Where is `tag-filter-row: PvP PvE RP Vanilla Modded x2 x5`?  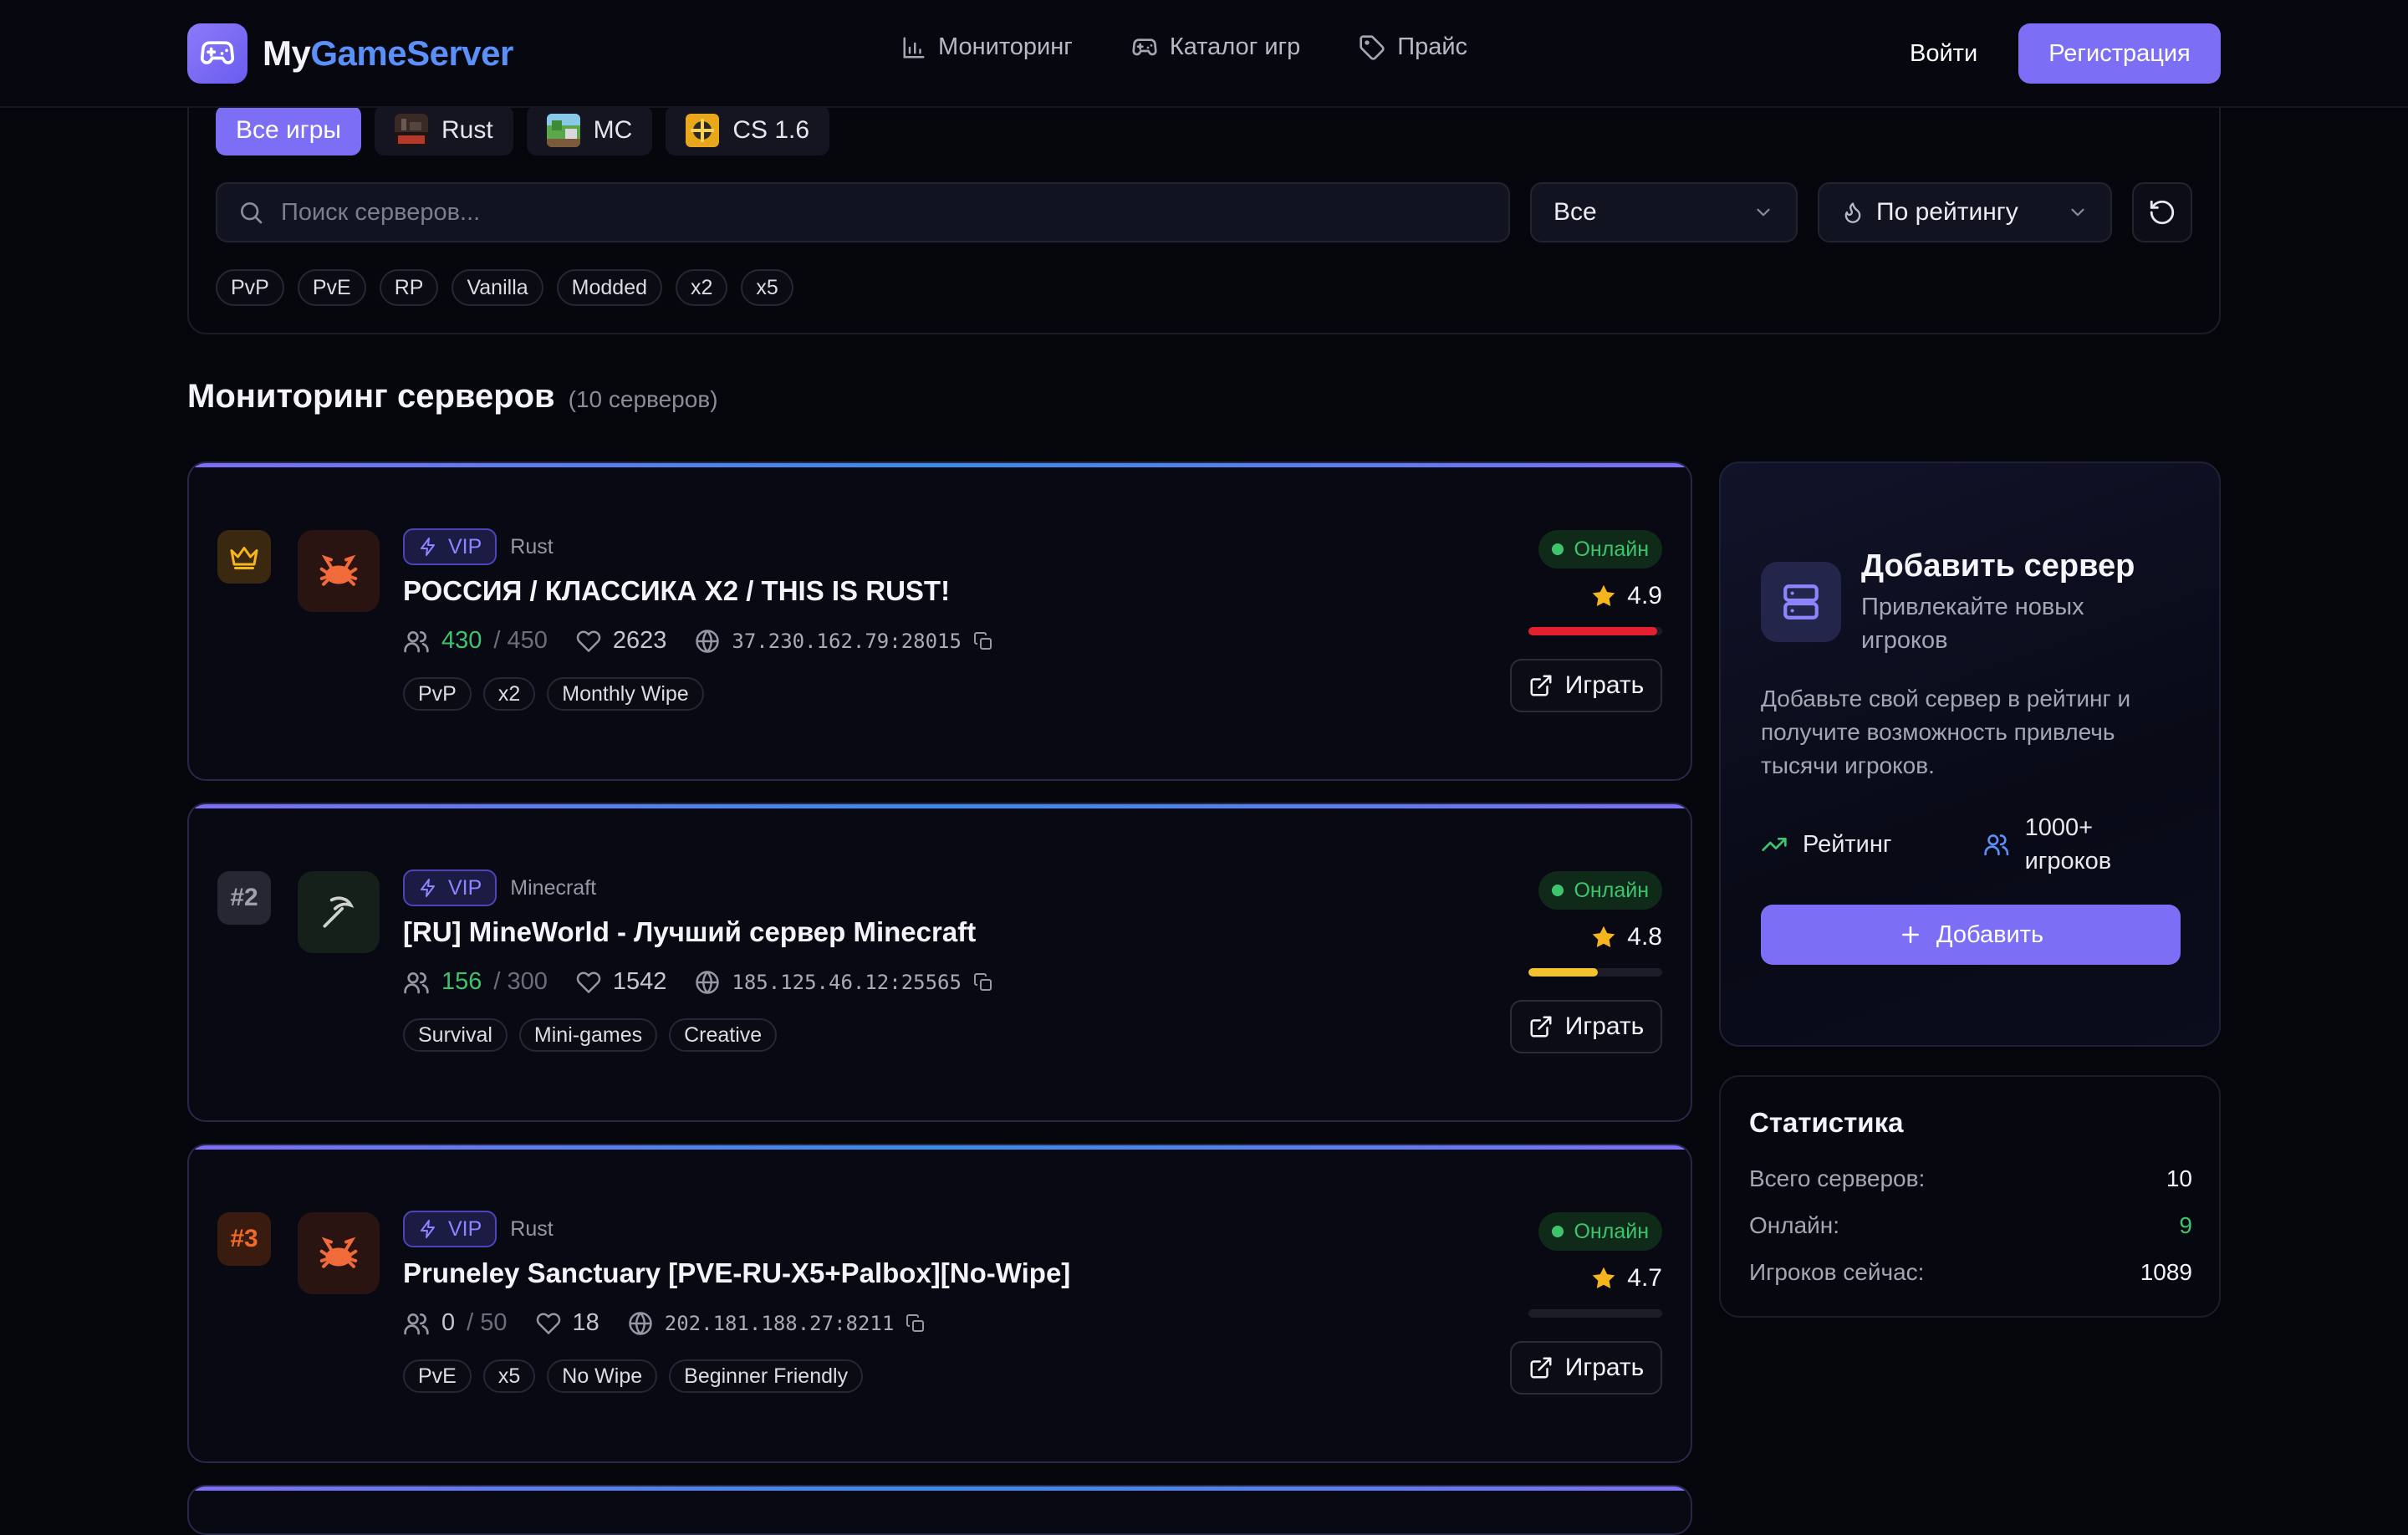 tag-filter-row: PvP PvE RP Vanilla Modded x2 x5 is located at coordinates (505, 287).